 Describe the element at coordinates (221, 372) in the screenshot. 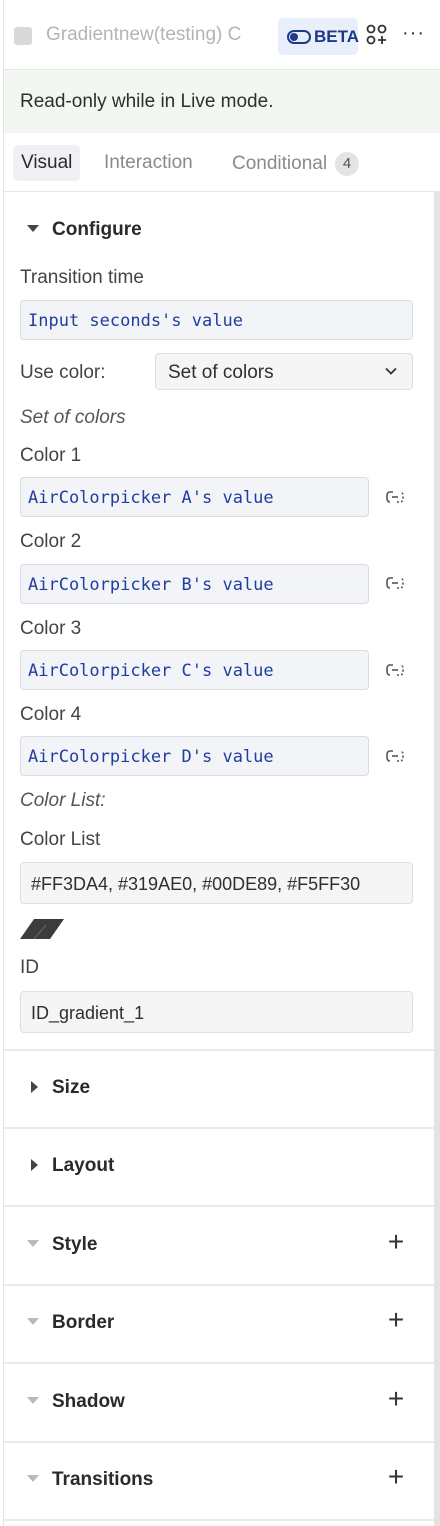

I see `use-color-value: Set of colors` at that location.